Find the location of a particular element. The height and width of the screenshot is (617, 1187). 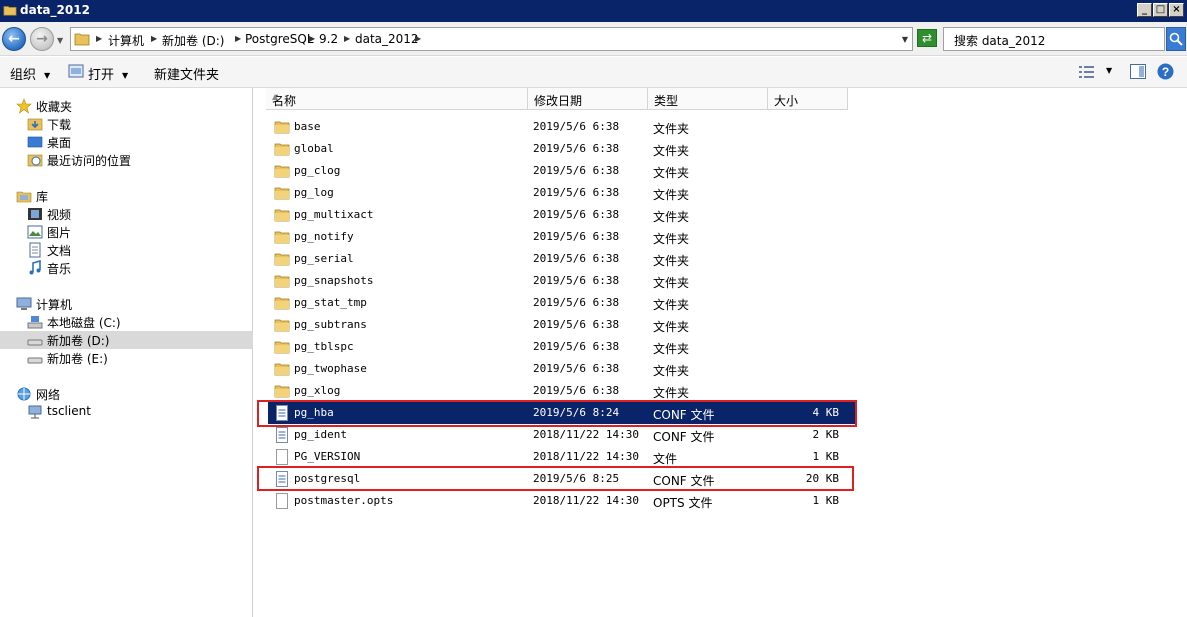

nav-item-label: 文档 is located at coordinates (59, 251).